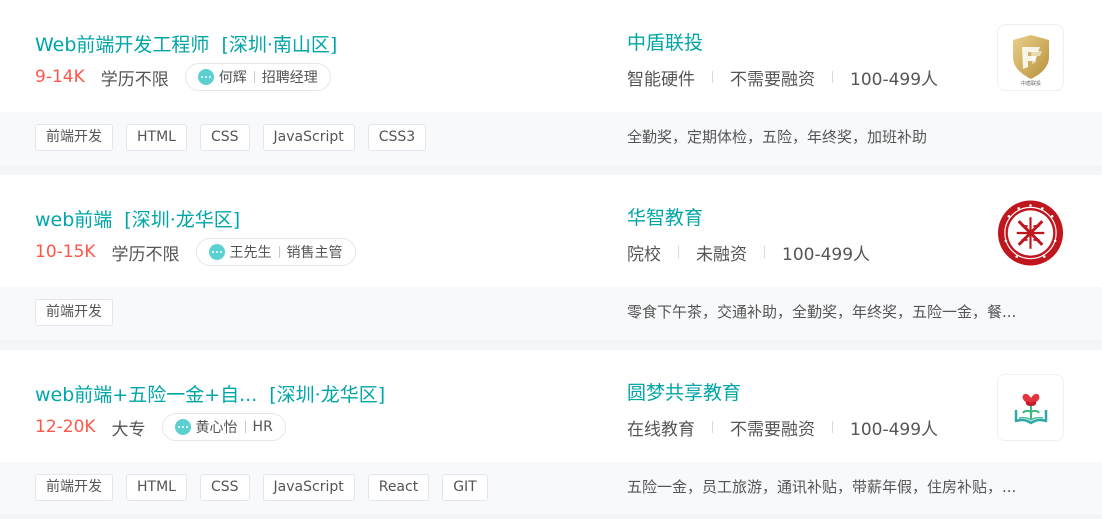  What do you see at coordinates (65, 427) in the screenshot?
I see `job-salary: 12-20K` at bounding box center [65, 427].